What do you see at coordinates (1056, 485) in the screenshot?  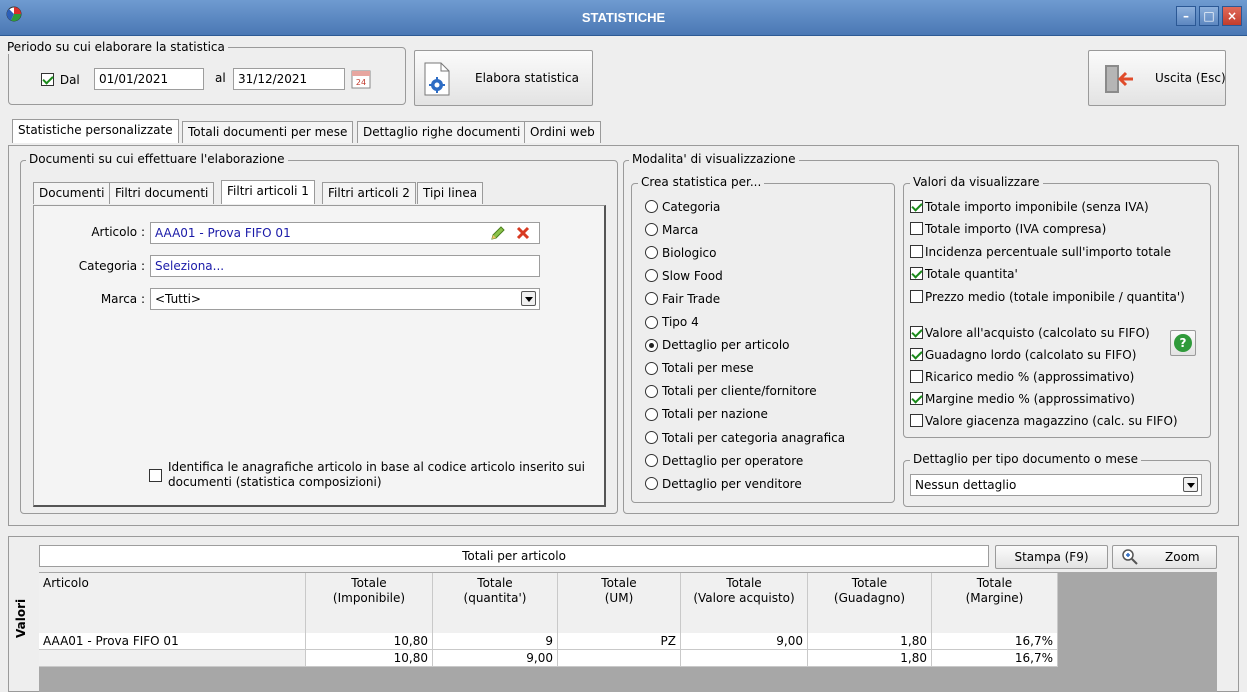 I see `dettaglio-select: Nessun dettaglio` at bounding box center [1056, 485].